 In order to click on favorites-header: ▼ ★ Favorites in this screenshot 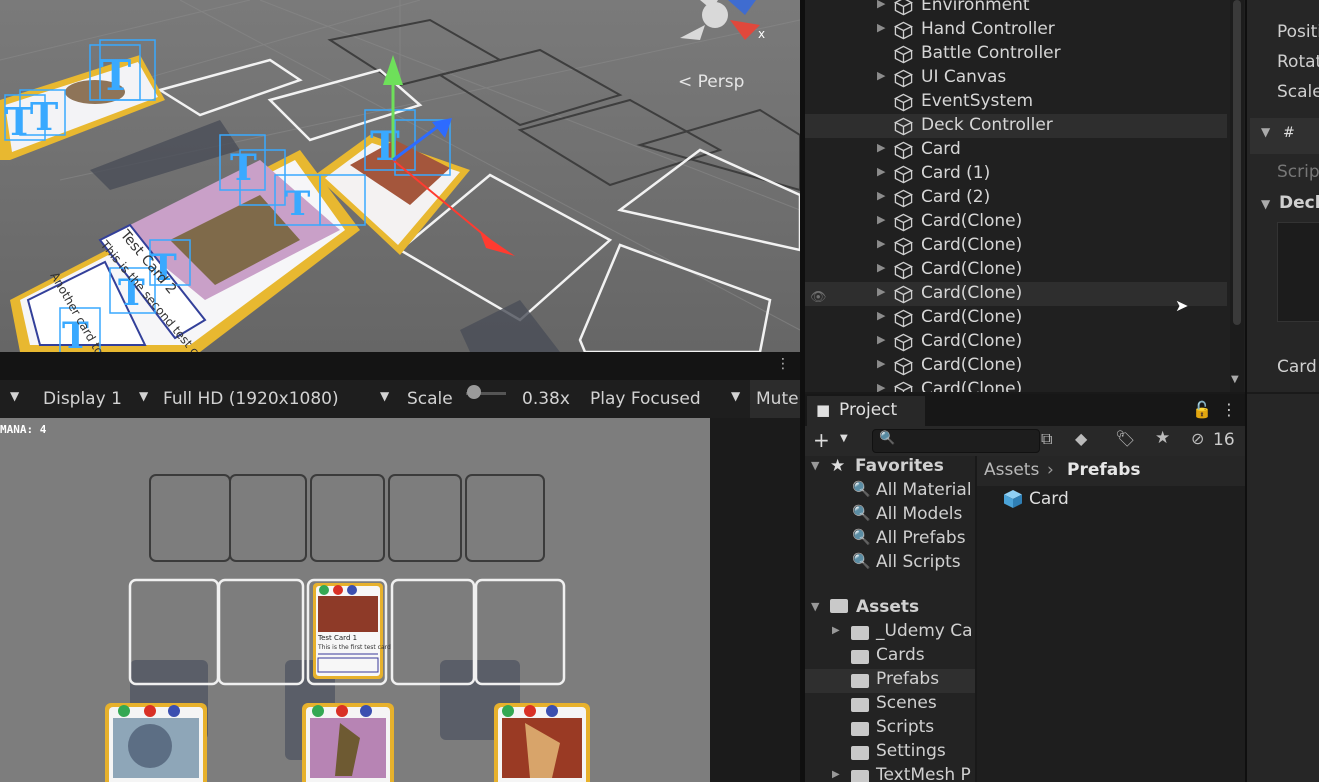, I will do `click(890, 468)`.